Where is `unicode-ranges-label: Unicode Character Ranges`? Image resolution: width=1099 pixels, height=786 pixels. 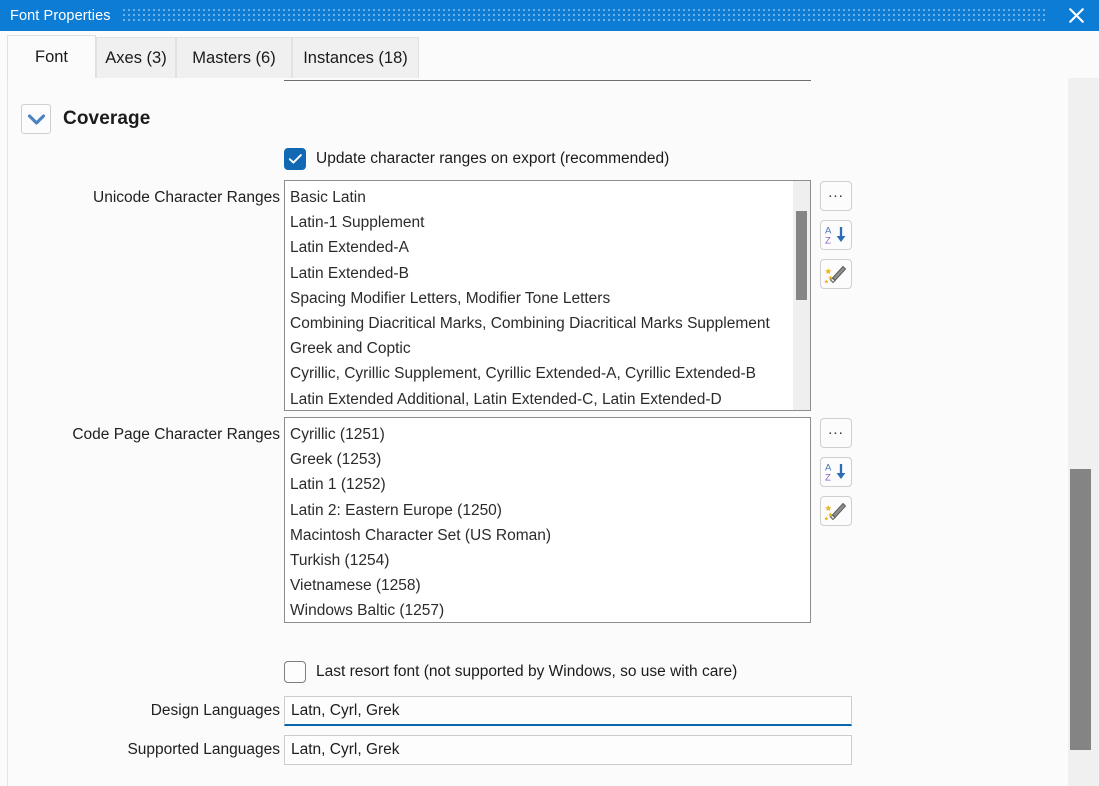 unicode-ranges-label: Unicode Character Ranges is located at coordinates (186, 197).